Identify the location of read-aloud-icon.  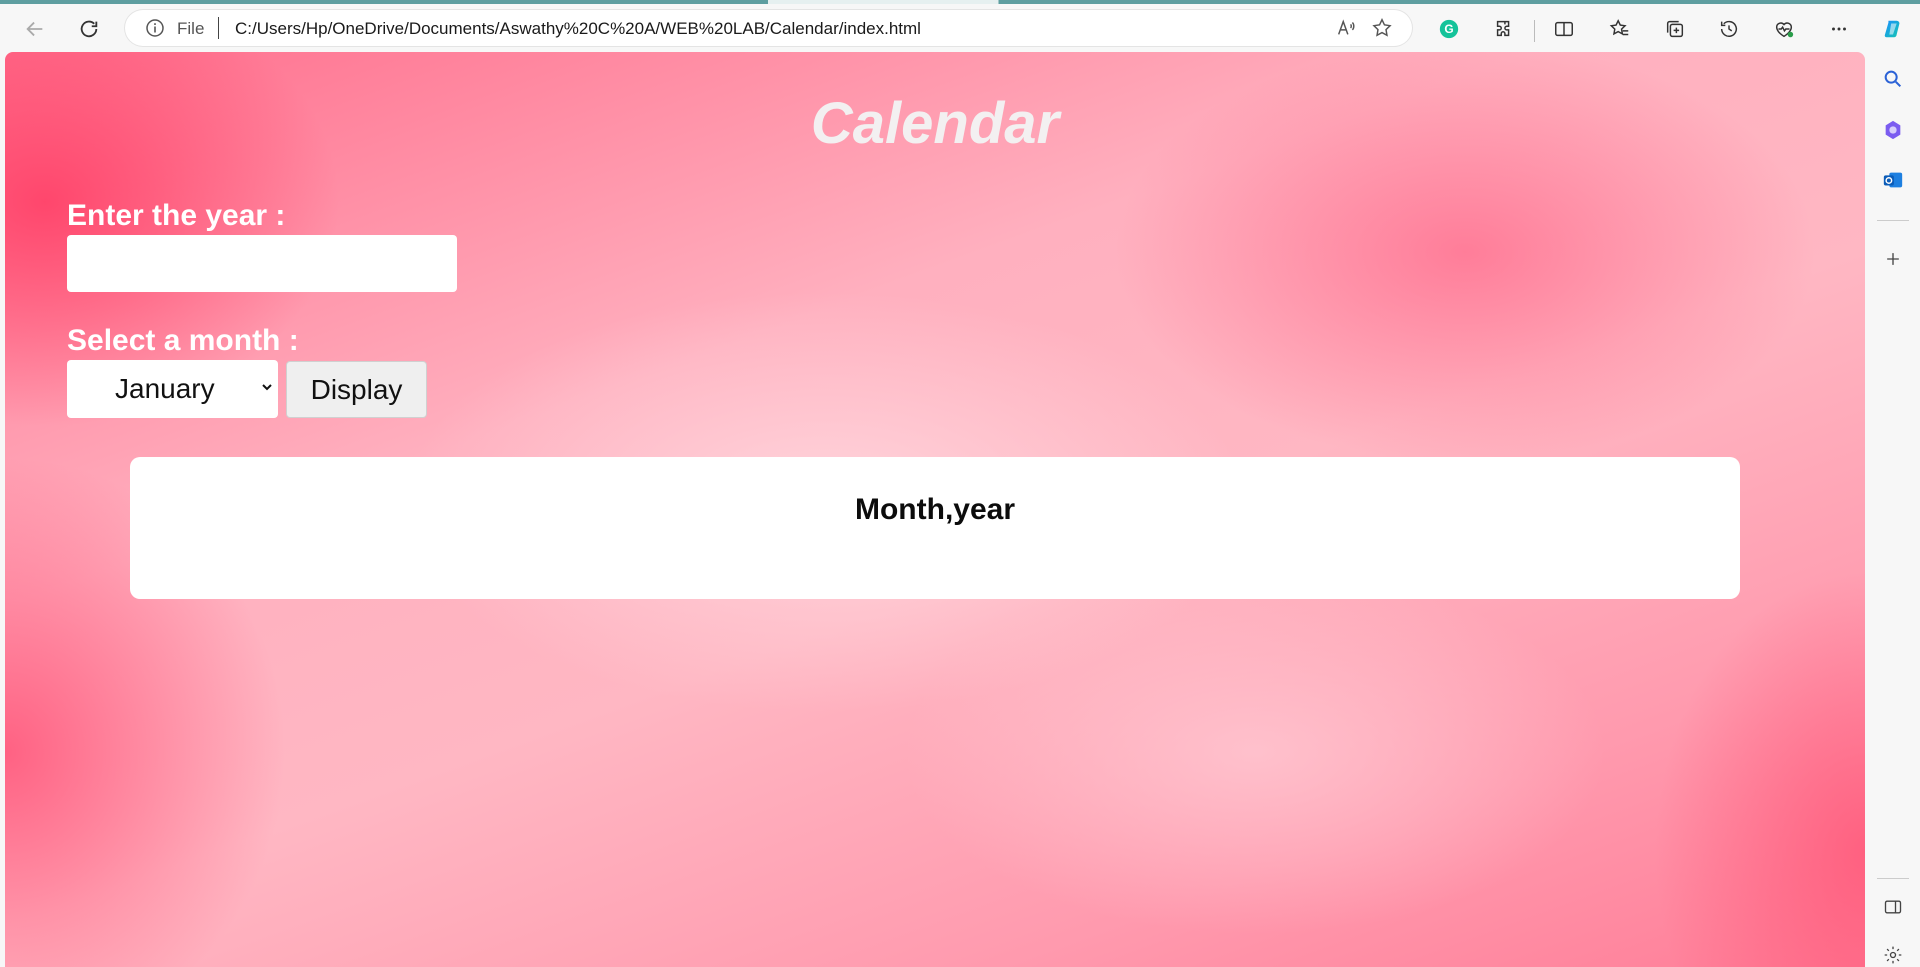
(1346, 28).